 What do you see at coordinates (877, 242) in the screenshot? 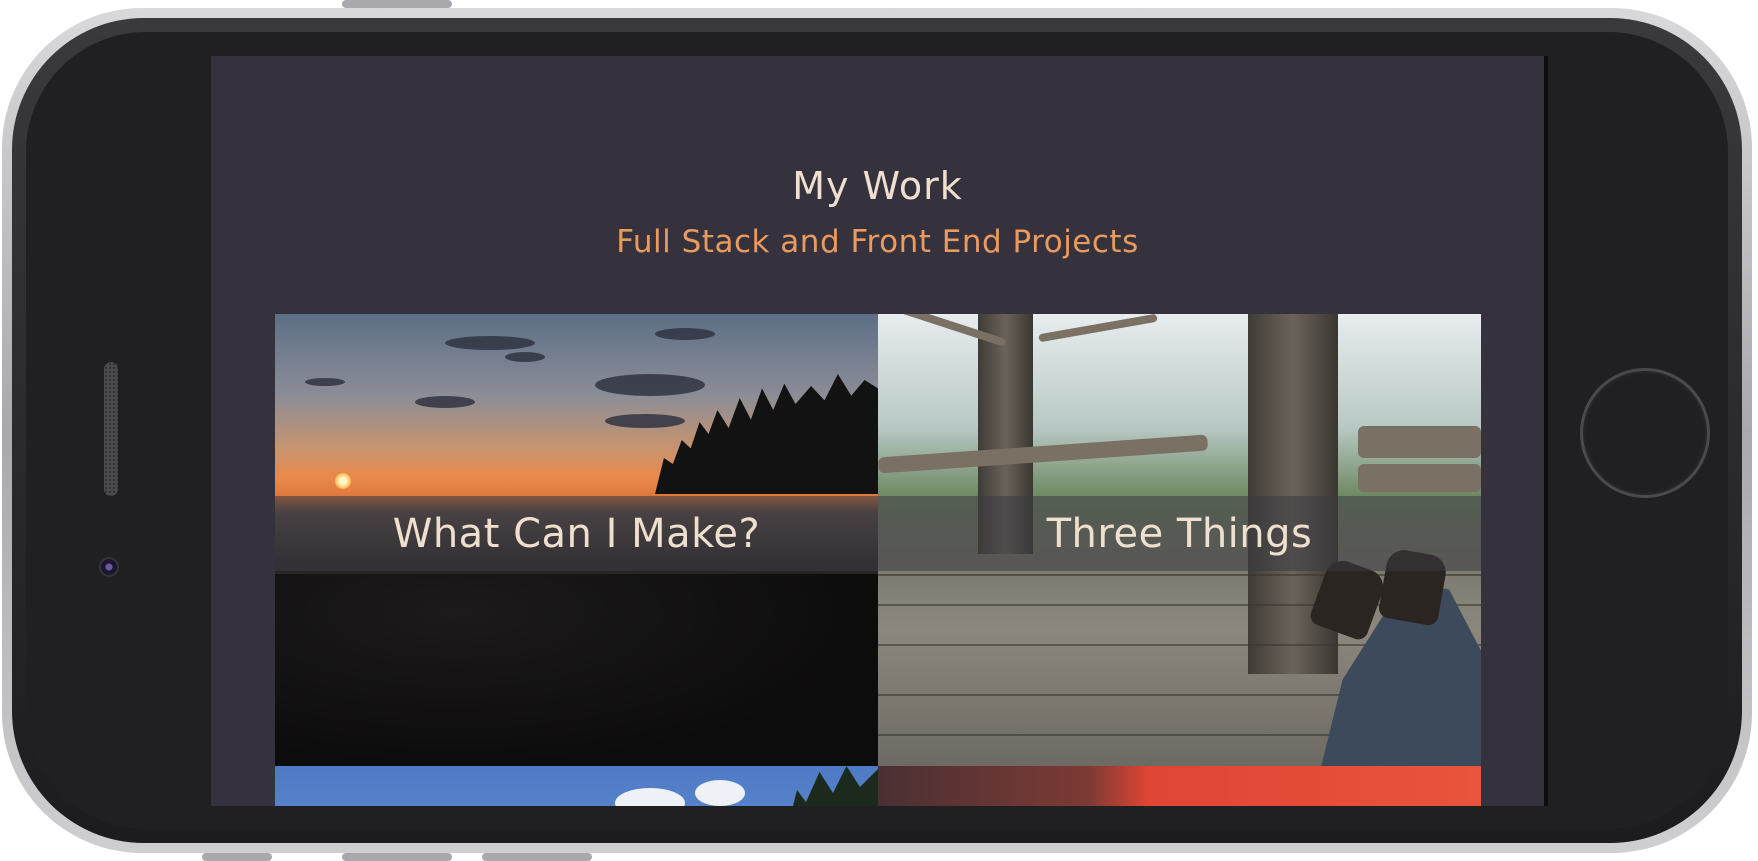
I see `page-subtitle: Full Stack and Front End Projects` at bounding box center [877, 242].